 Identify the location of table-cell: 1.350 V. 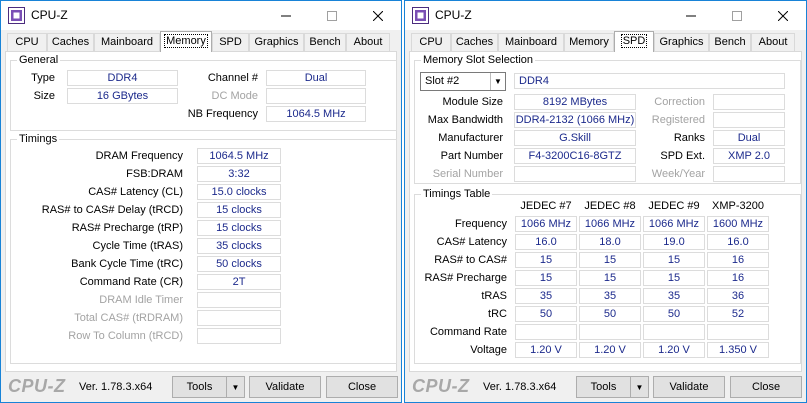
(738, 350).